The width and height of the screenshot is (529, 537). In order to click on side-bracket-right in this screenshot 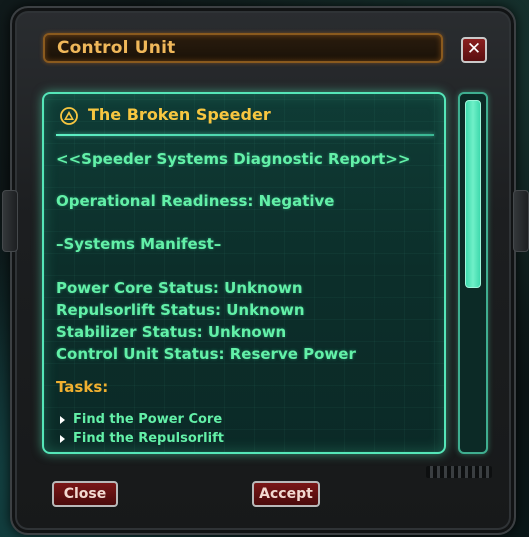, I will do `click(521, 221)`.